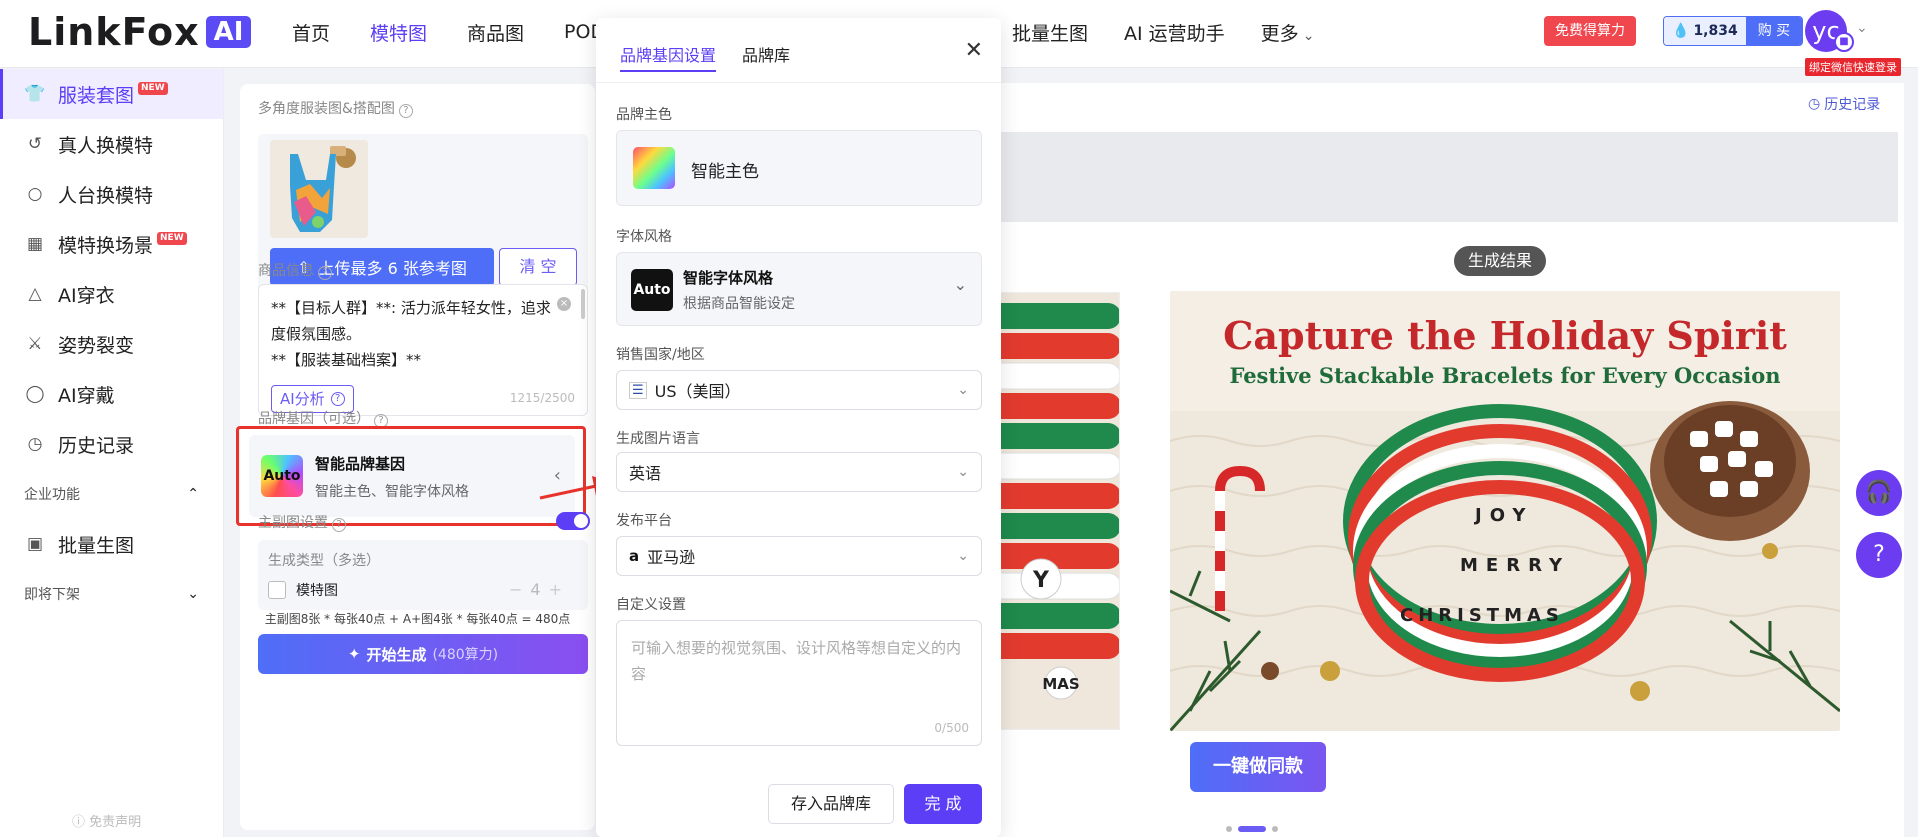  Describe the element at coordinates (111, 544) in the screenshot. I see `sidebar-item-batch: ▣ 批量生图` at that location.